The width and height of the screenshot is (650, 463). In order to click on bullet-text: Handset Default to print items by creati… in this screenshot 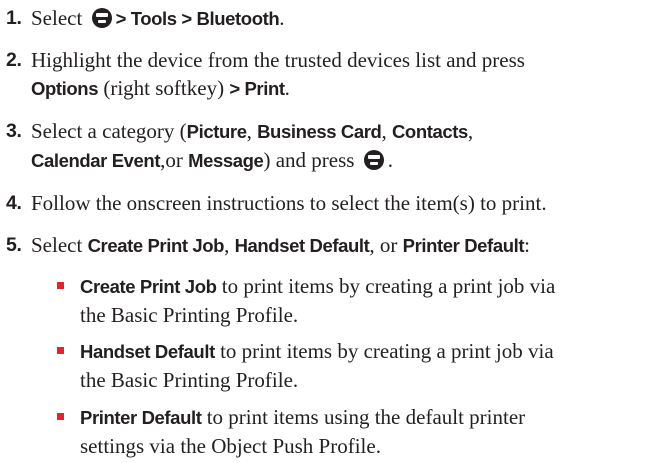, I will do `click(361, 365)`.